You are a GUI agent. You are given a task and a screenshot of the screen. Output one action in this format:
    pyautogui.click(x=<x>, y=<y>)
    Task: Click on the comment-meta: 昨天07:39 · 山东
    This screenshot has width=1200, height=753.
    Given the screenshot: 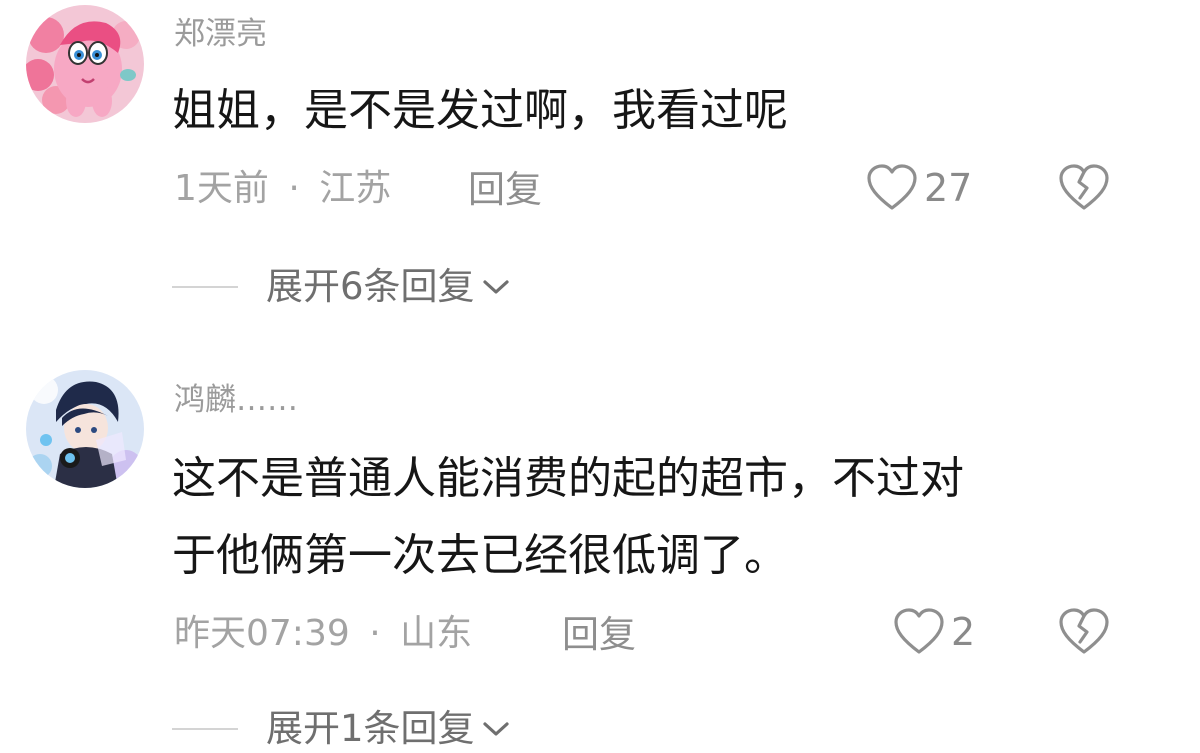 What is the action you would take?
    pyautogui.click(x=323, y=634)
    